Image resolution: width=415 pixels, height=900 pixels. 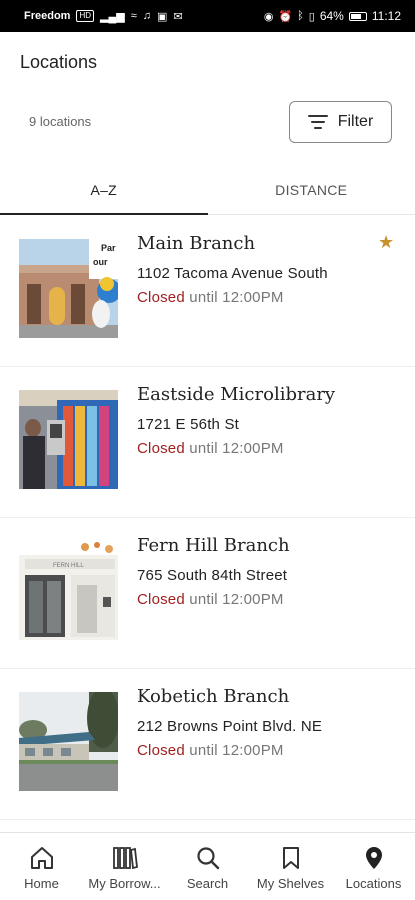 What do you see at coordinates (311, 16) in the screenshot?
I see `vibrate-icon: ▯` at bounding box center [311, 16].